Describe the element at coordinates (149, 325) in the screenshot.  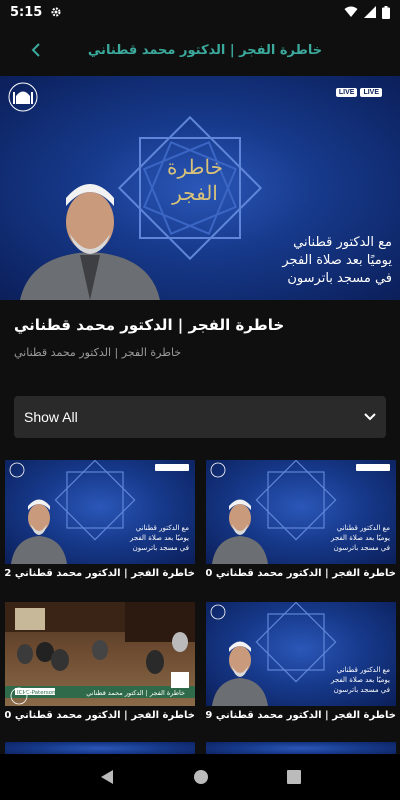
I see `playlist-title: خاطرة الفجر | الدكتور محمد قطناني` at that location.